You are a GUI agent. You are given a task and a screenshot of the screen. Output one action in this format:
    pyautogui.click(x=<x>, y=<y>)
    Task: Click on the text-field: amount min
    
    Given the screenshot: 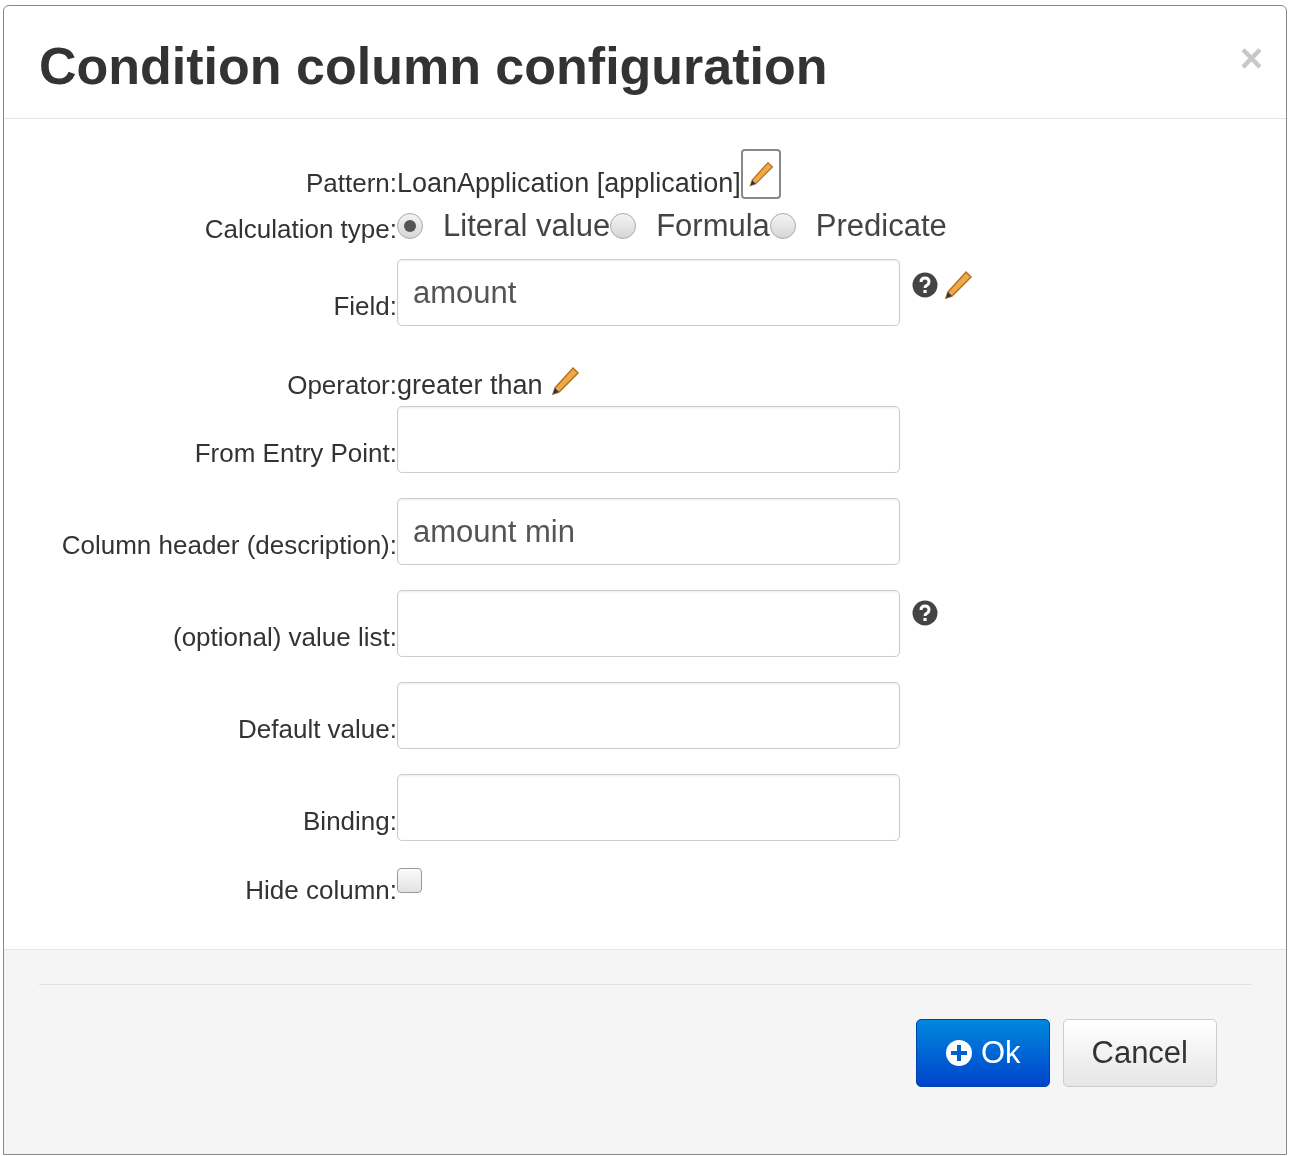 What is the action you would take?
    pyautogui.click(x=648, y=531)
    